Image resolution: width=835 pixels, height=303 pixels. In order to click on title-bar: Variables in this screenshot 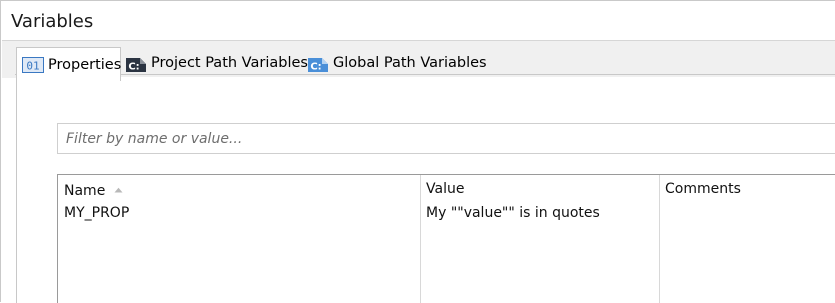, I will do `click(418, 21)`.